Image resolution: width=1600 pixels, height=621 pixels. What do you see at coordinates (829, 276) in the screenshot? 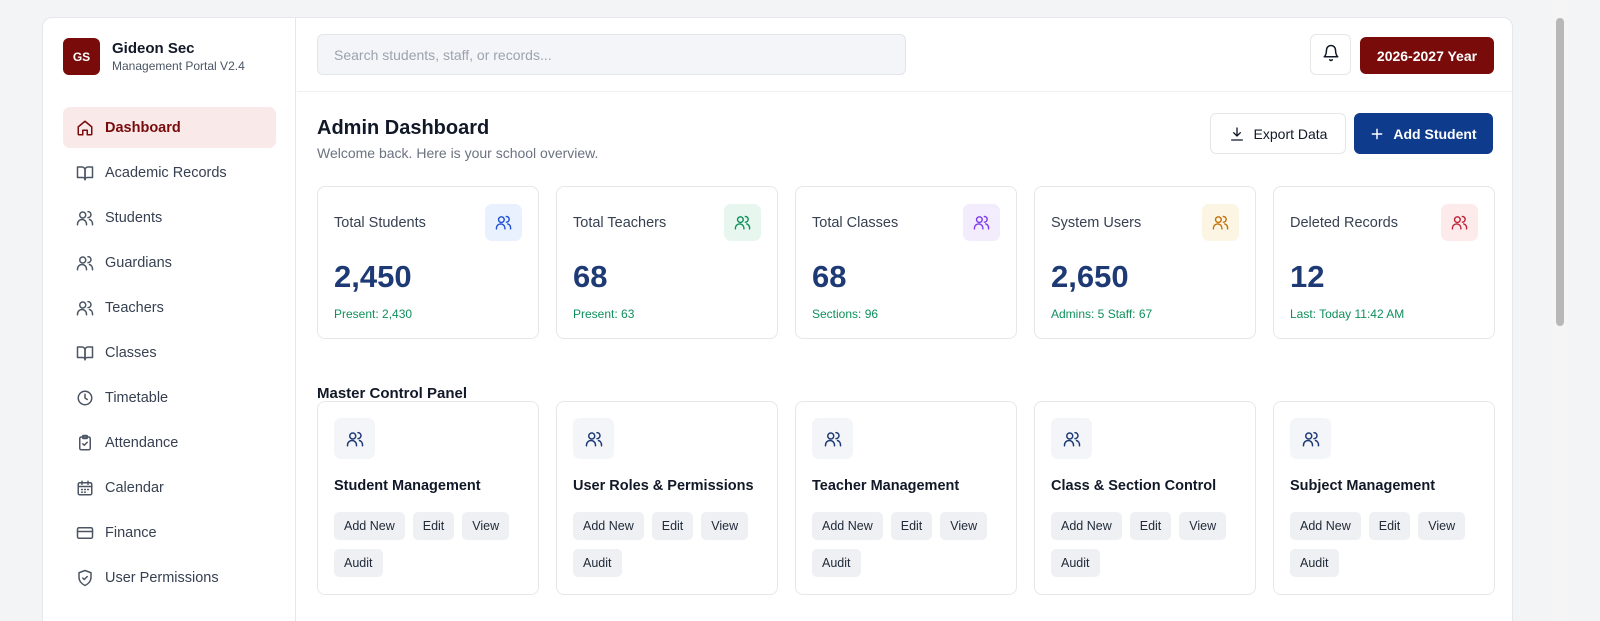
I see `stat-value: 68` at bounding box center [829, 276].